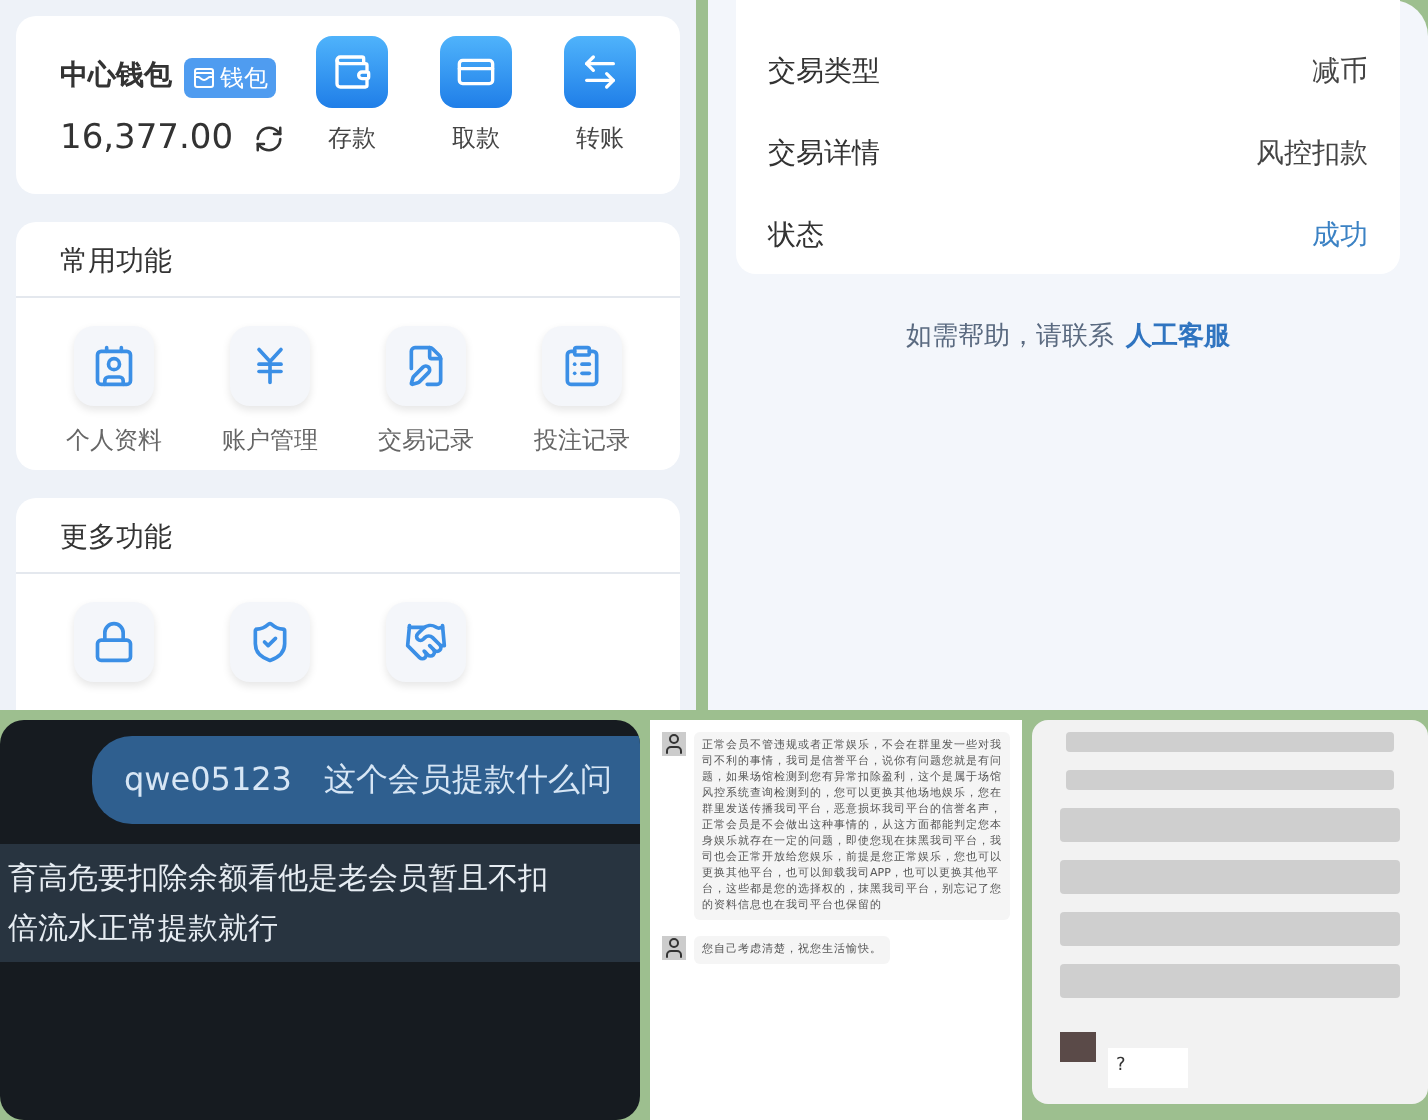 This screenshot has height=1120, width=1428. What do you see at coordinates (279, 879) in the screenshot?
I see `reply-text: 育高危要扣除余额看他是老会员暂且不扣` at bounding box center [279, 879].